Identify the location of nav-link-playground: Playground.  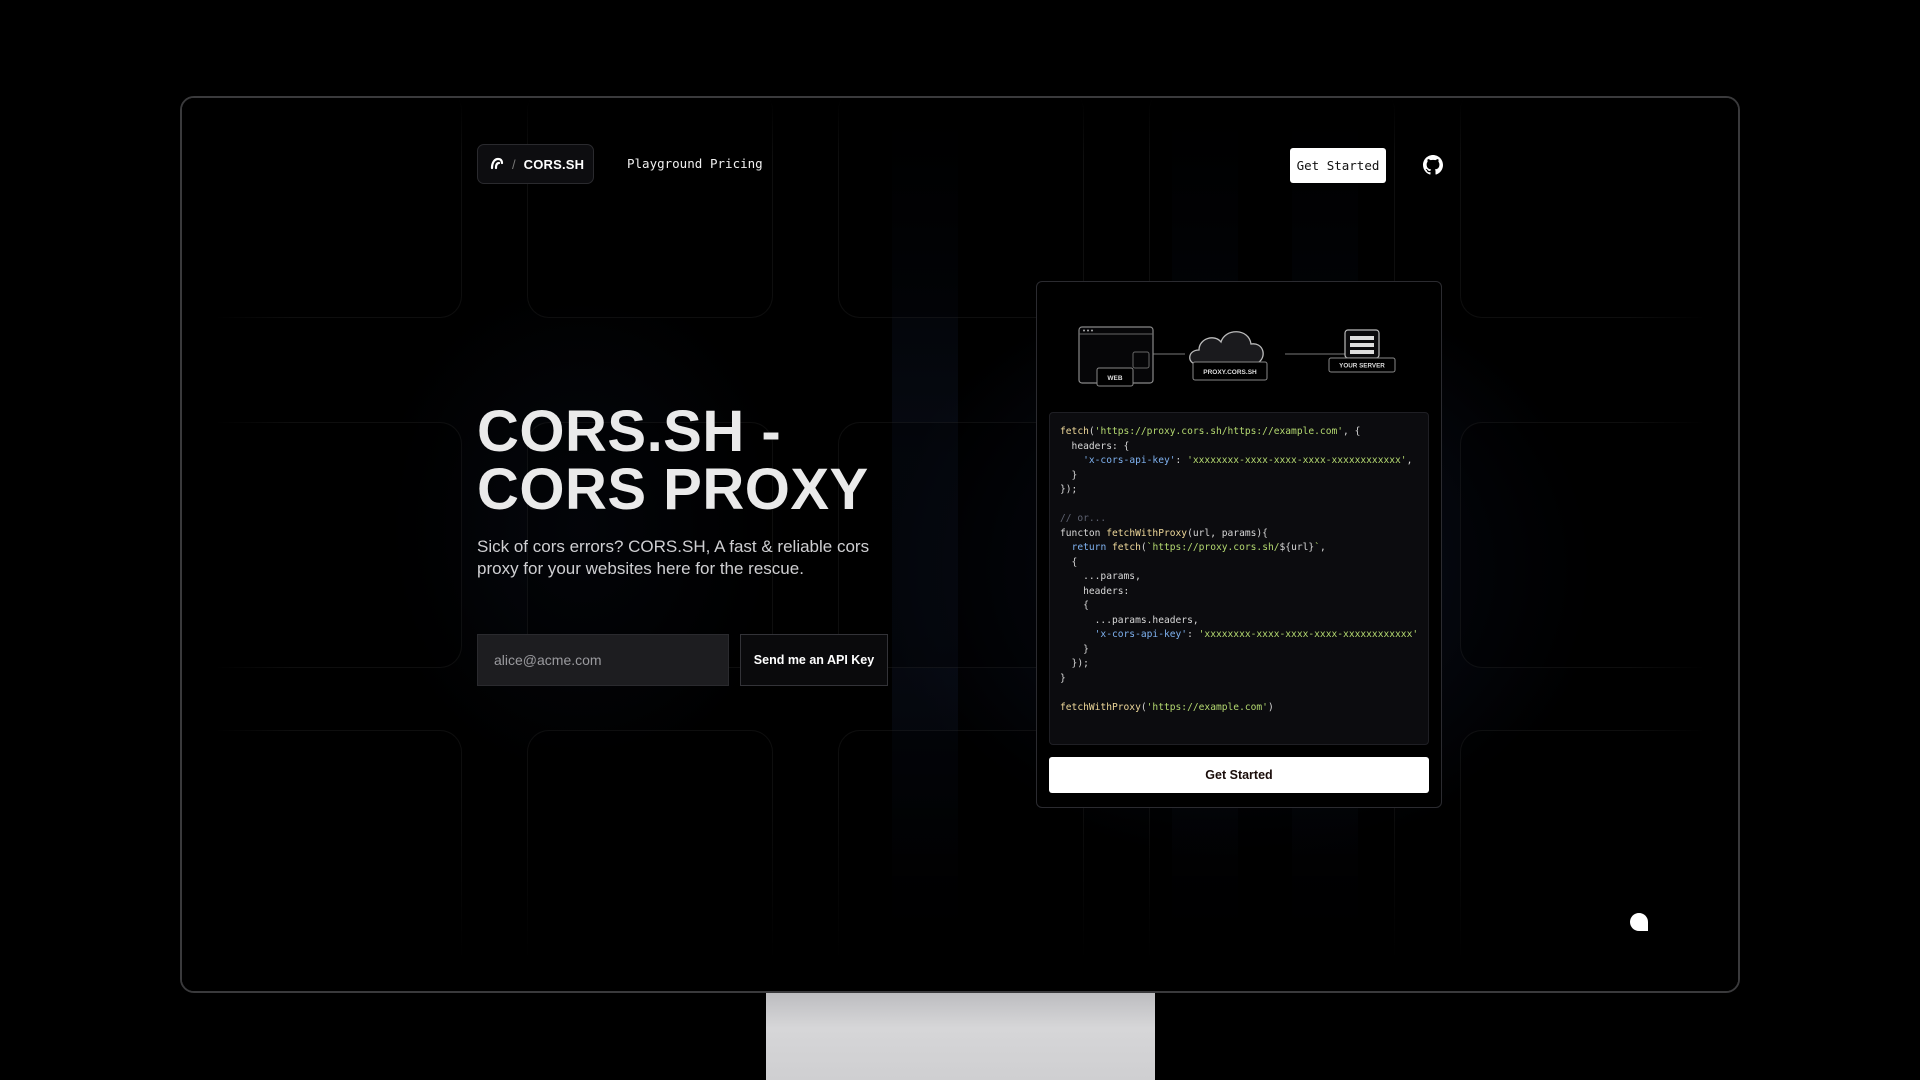
(664, 163).